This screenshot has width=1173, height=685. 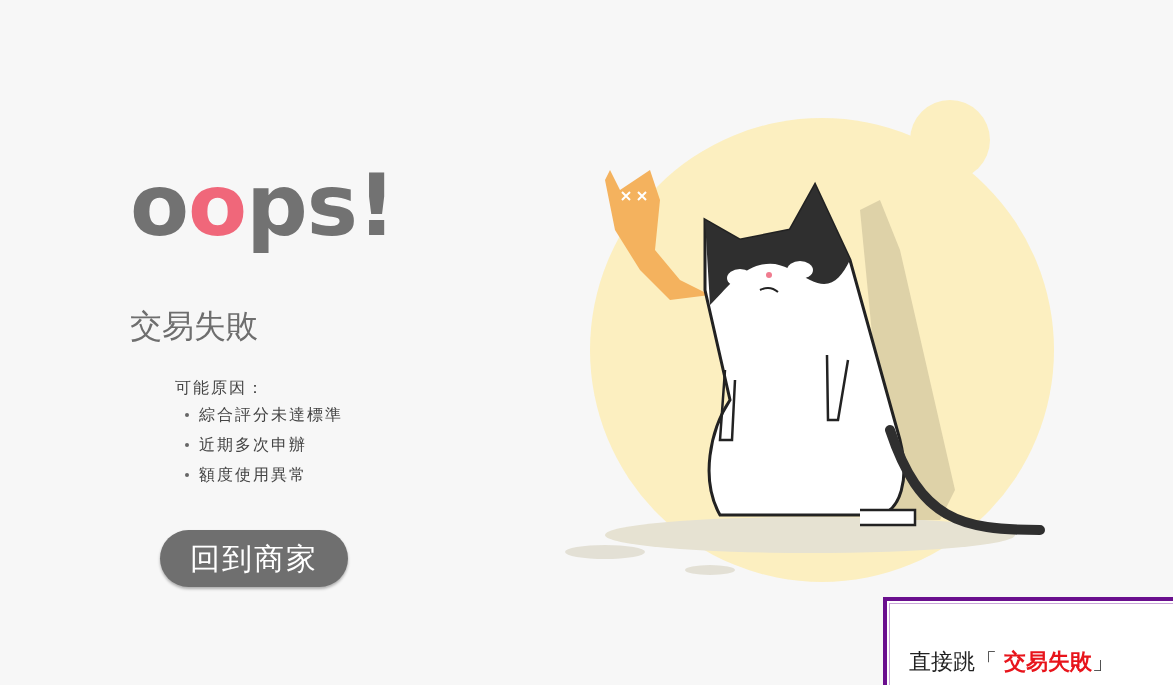 I want to click on error-title: 交易失敗, so click(x=194, y=326).